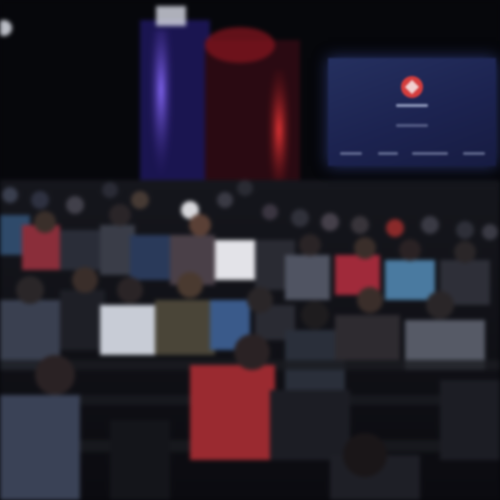  I want to click on projection-screen, so click(412, 112).